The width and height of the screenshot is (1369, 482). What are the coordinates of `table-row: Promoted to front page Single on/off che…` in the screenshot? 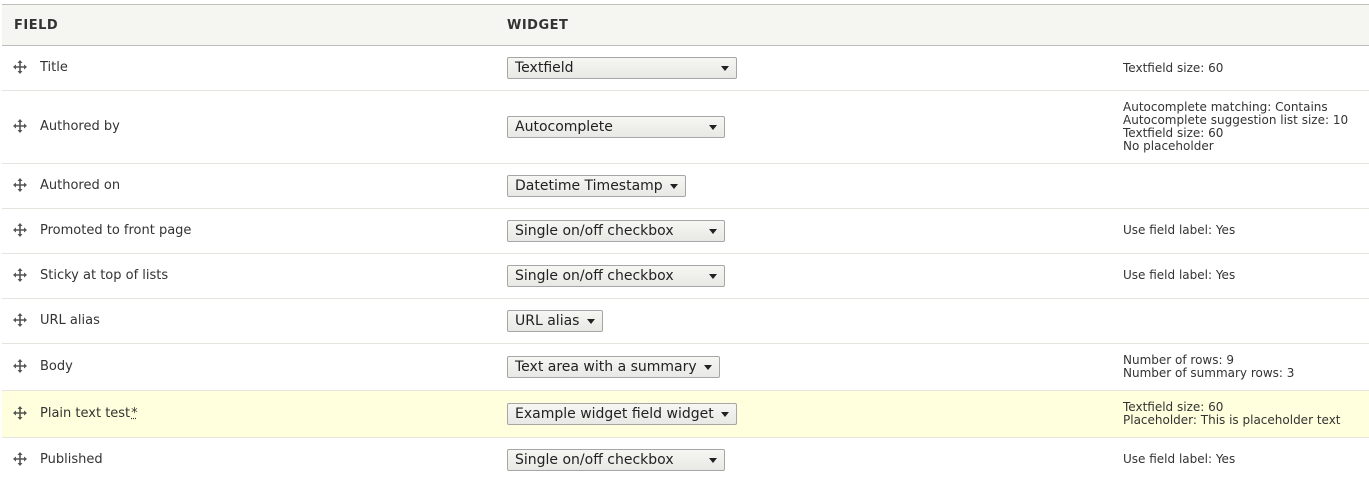 It's located at (685, 231).